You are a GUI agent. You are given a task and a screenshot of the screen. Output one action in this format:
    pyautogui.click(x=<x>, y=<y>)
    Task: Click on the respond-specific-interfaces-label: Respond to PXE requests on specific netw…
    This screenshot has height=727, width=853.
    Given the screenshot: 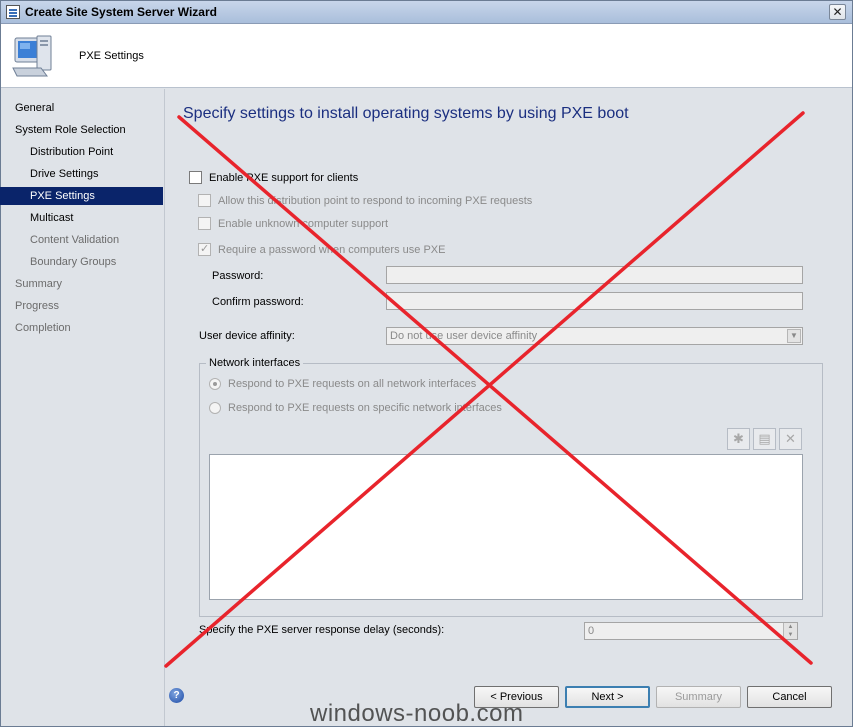 What is the action you would take?
    pyautogui.click(x=365, y=408)
    